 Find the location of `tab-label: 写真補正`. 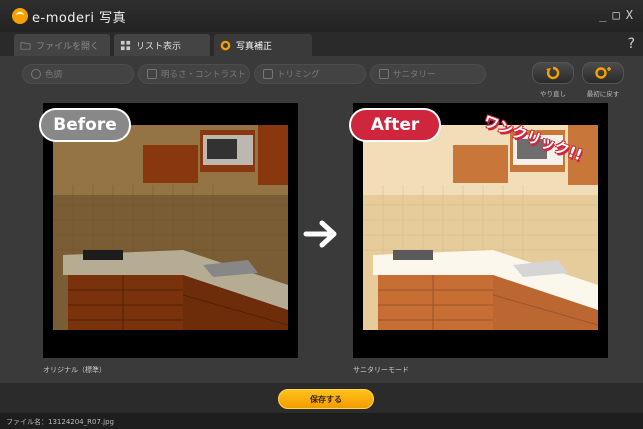

tab-label: 写真補正 is located at coordinates (254, 46).